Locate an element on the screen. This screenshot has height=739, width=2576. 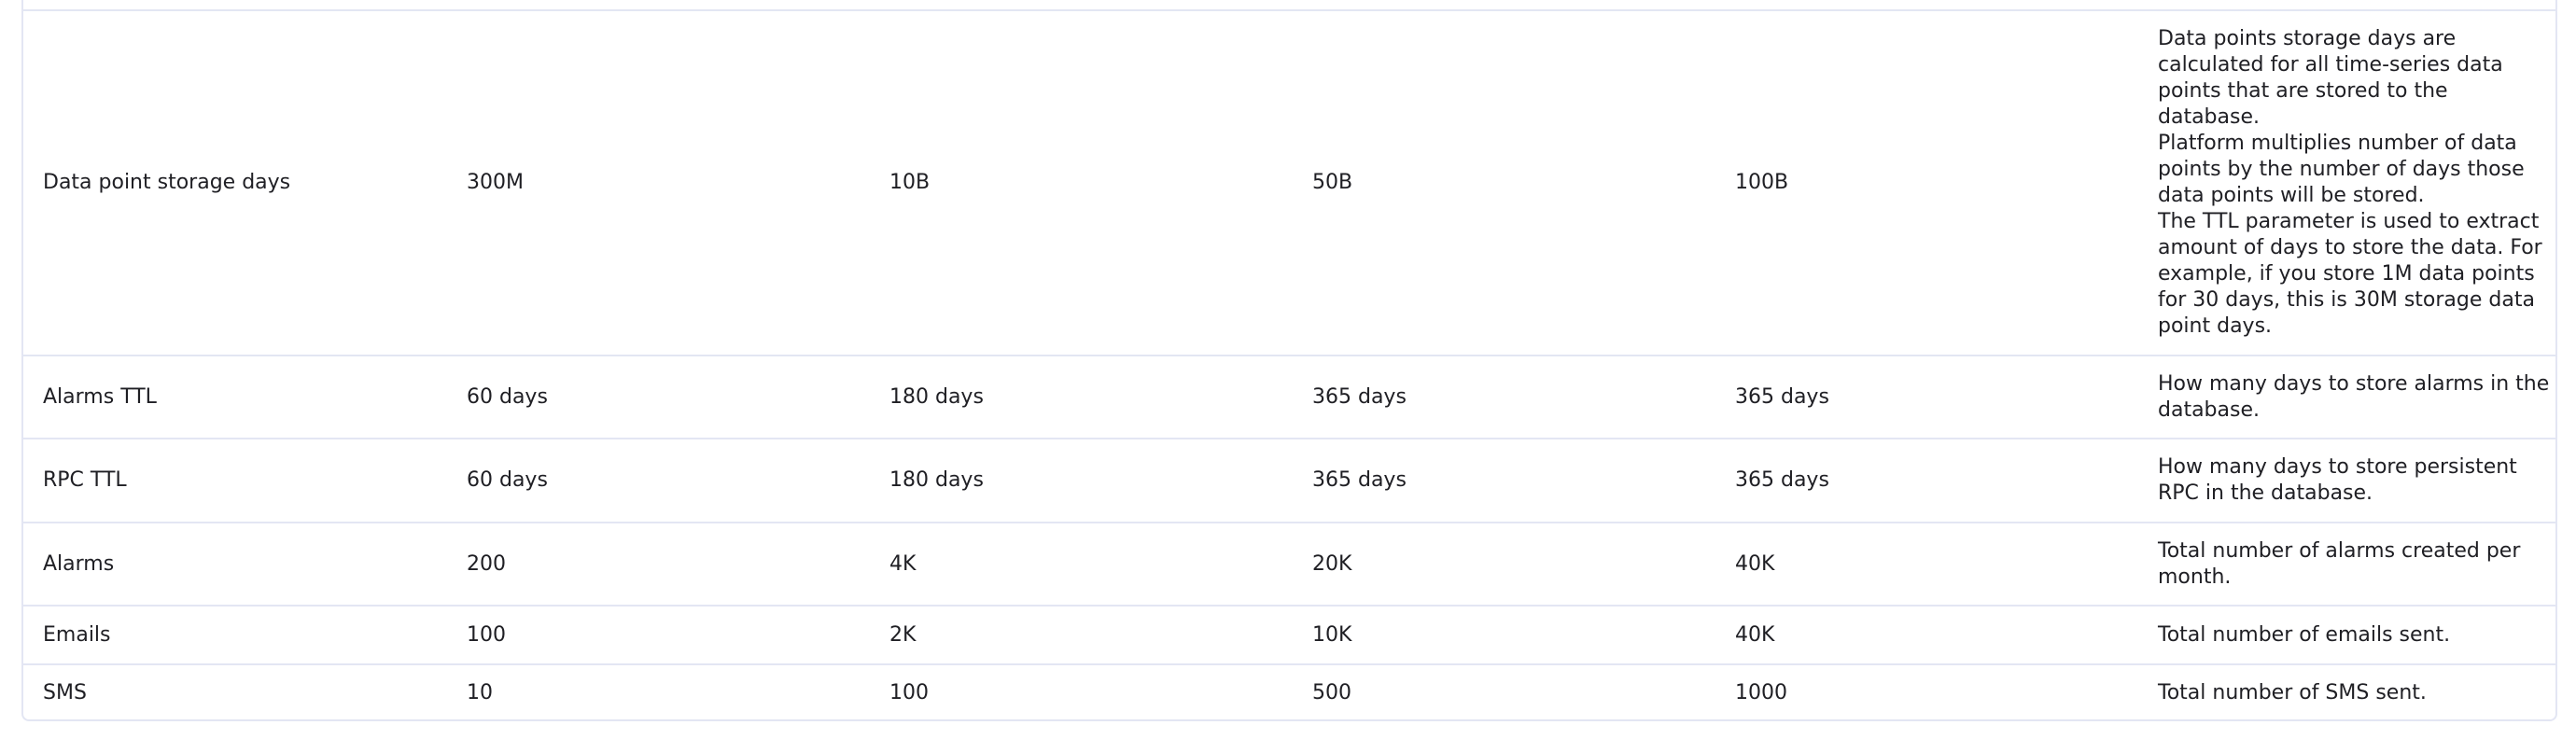
description-line: example, if you store 1M data points is located at coordinates (2346, 274).